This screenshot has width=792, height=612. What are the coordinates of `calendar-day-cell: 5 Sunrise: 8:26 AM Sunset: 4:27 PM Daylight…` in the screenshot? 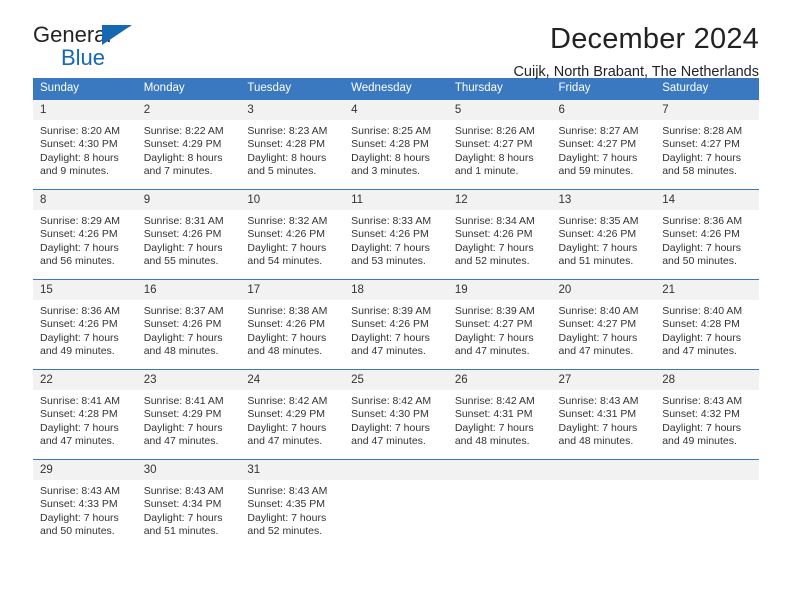 It's located at (499, 144).